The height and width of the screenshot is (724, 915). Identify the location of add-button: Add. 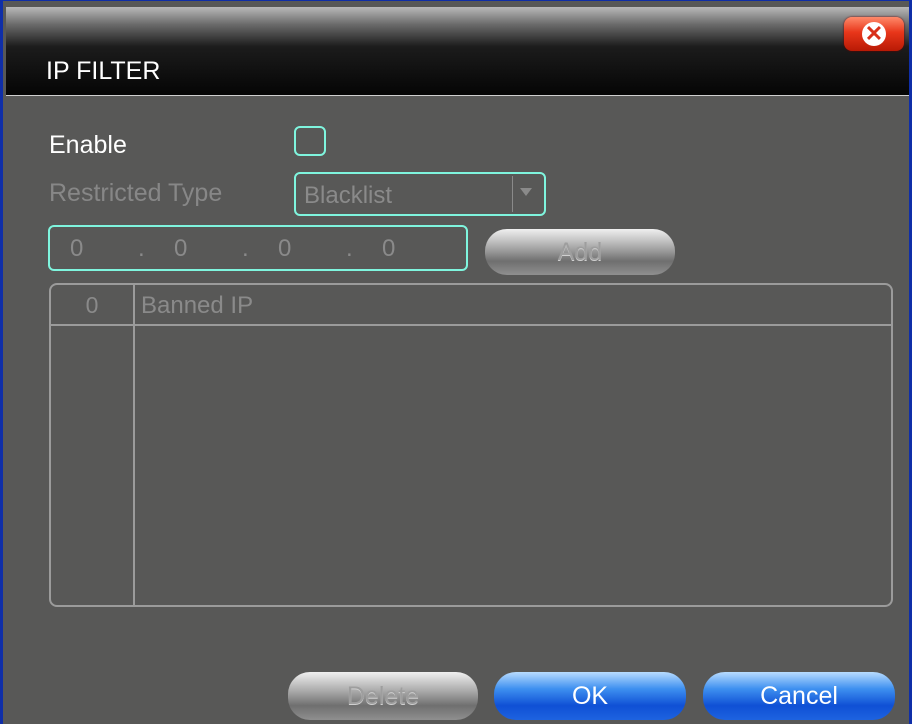
(580, 252).